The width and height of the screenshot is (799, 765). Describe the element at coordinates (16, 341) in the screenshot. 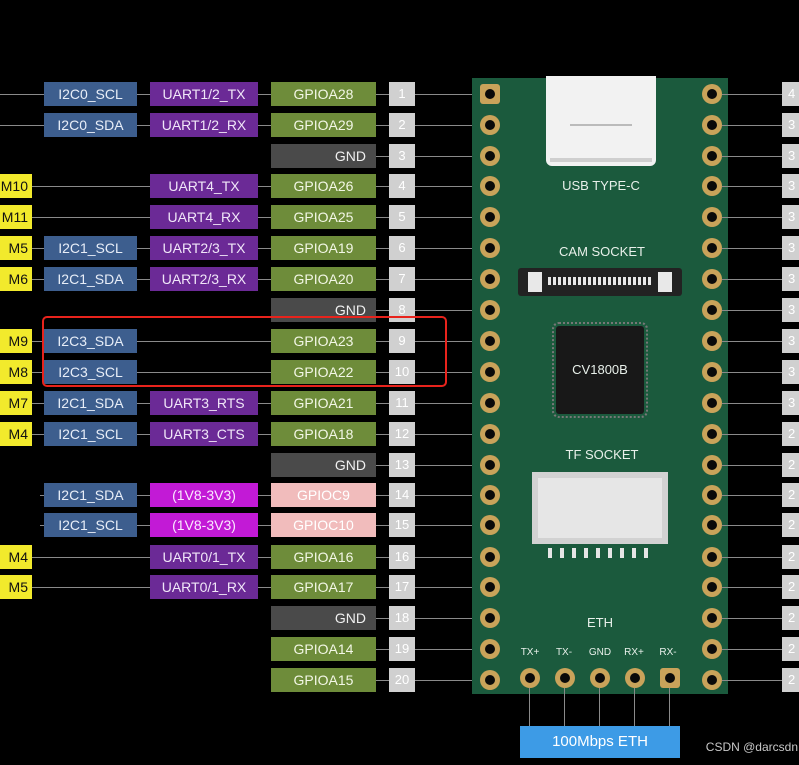

I see `pwm-label: M9` at that location.